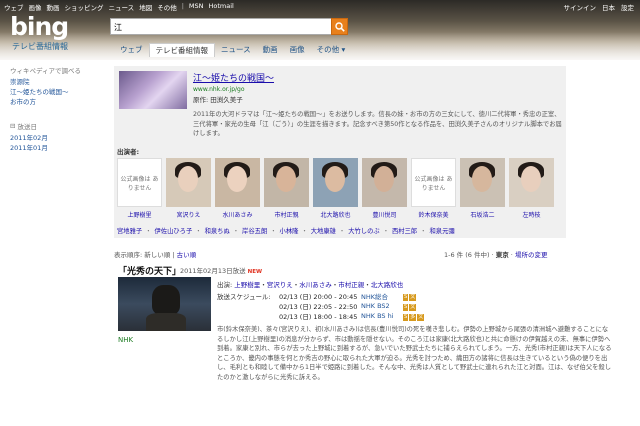 The image size is (640, 426). I want to click on top-nav-item: ウェブ, so click(14, 7).